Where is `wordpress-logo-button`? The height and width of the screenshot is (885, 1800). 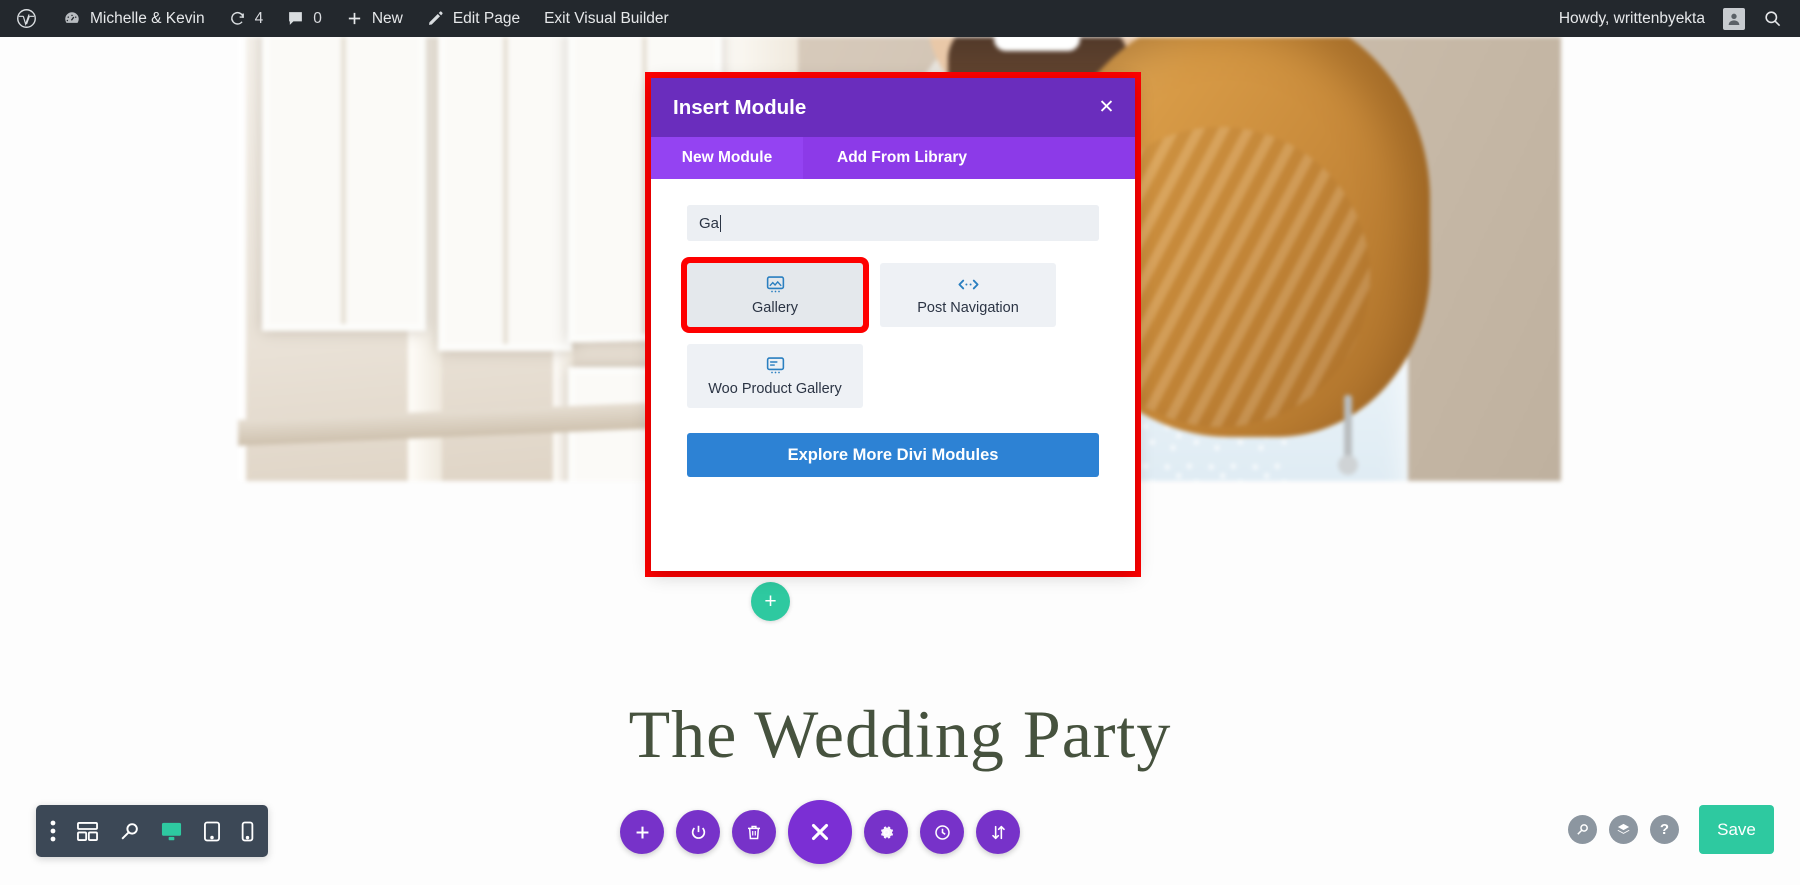 wordpress-logo-button is located at coordinates (25, 18).